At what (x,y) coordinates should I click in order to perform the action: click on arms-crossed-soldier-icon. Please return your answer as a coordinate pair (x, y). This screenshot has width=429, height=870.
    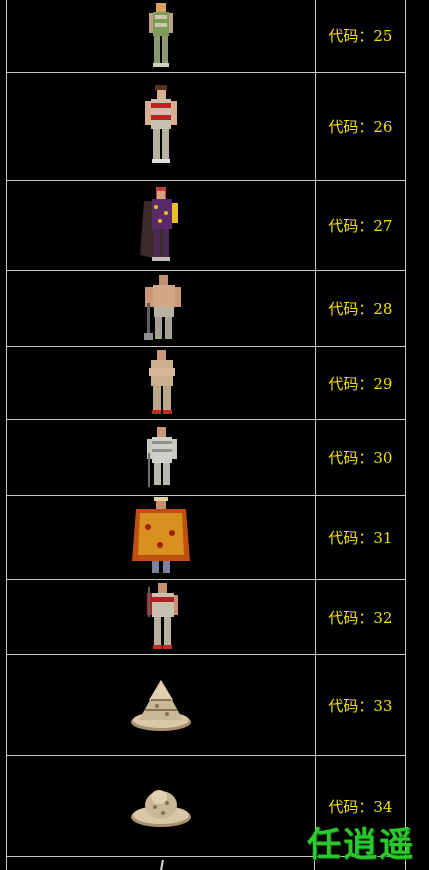
    Looking at the image, I should click on (161, 382).